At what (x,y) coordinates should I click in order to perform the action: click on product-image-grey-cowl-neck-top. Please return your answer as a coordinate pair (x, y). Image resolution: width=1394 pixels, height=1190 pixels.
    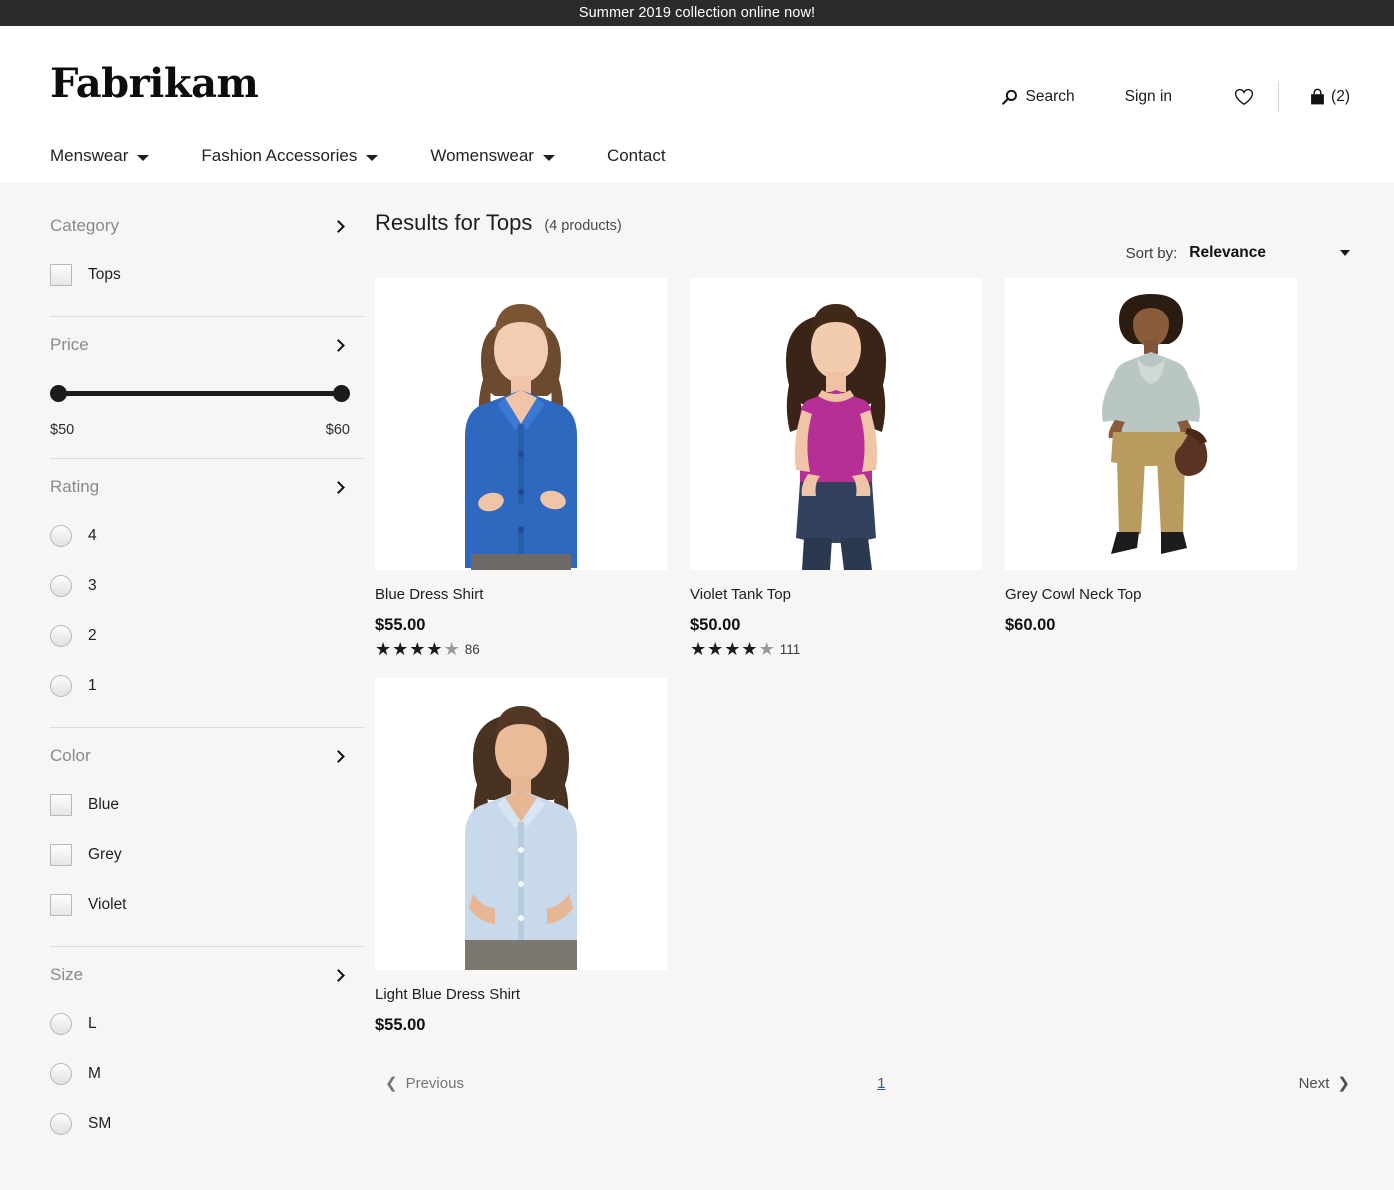
    Looking at the image, I should click on (1151, 424).